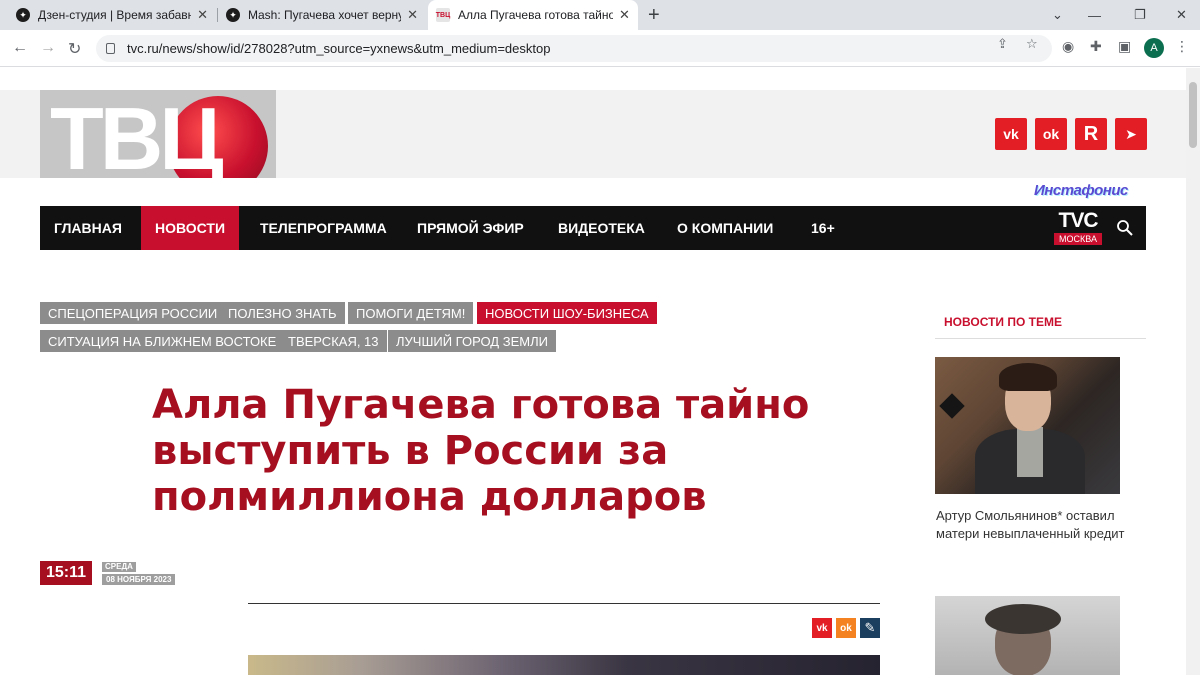 This screenshot has height=675, width=1200. I want to click on article-image, so click(564, 665).